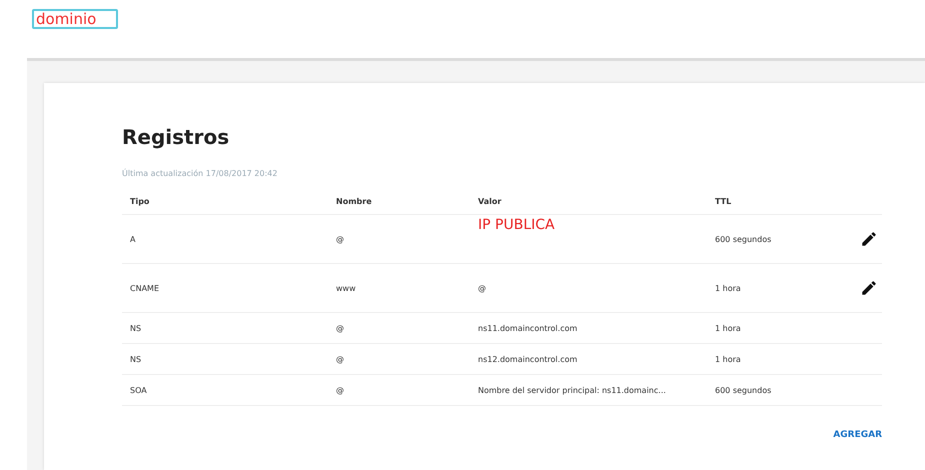 The image size is (925, 470). Describe the element at coordinates (346, 288) in the screenshot. I see `table-cell-text: www` at that location.